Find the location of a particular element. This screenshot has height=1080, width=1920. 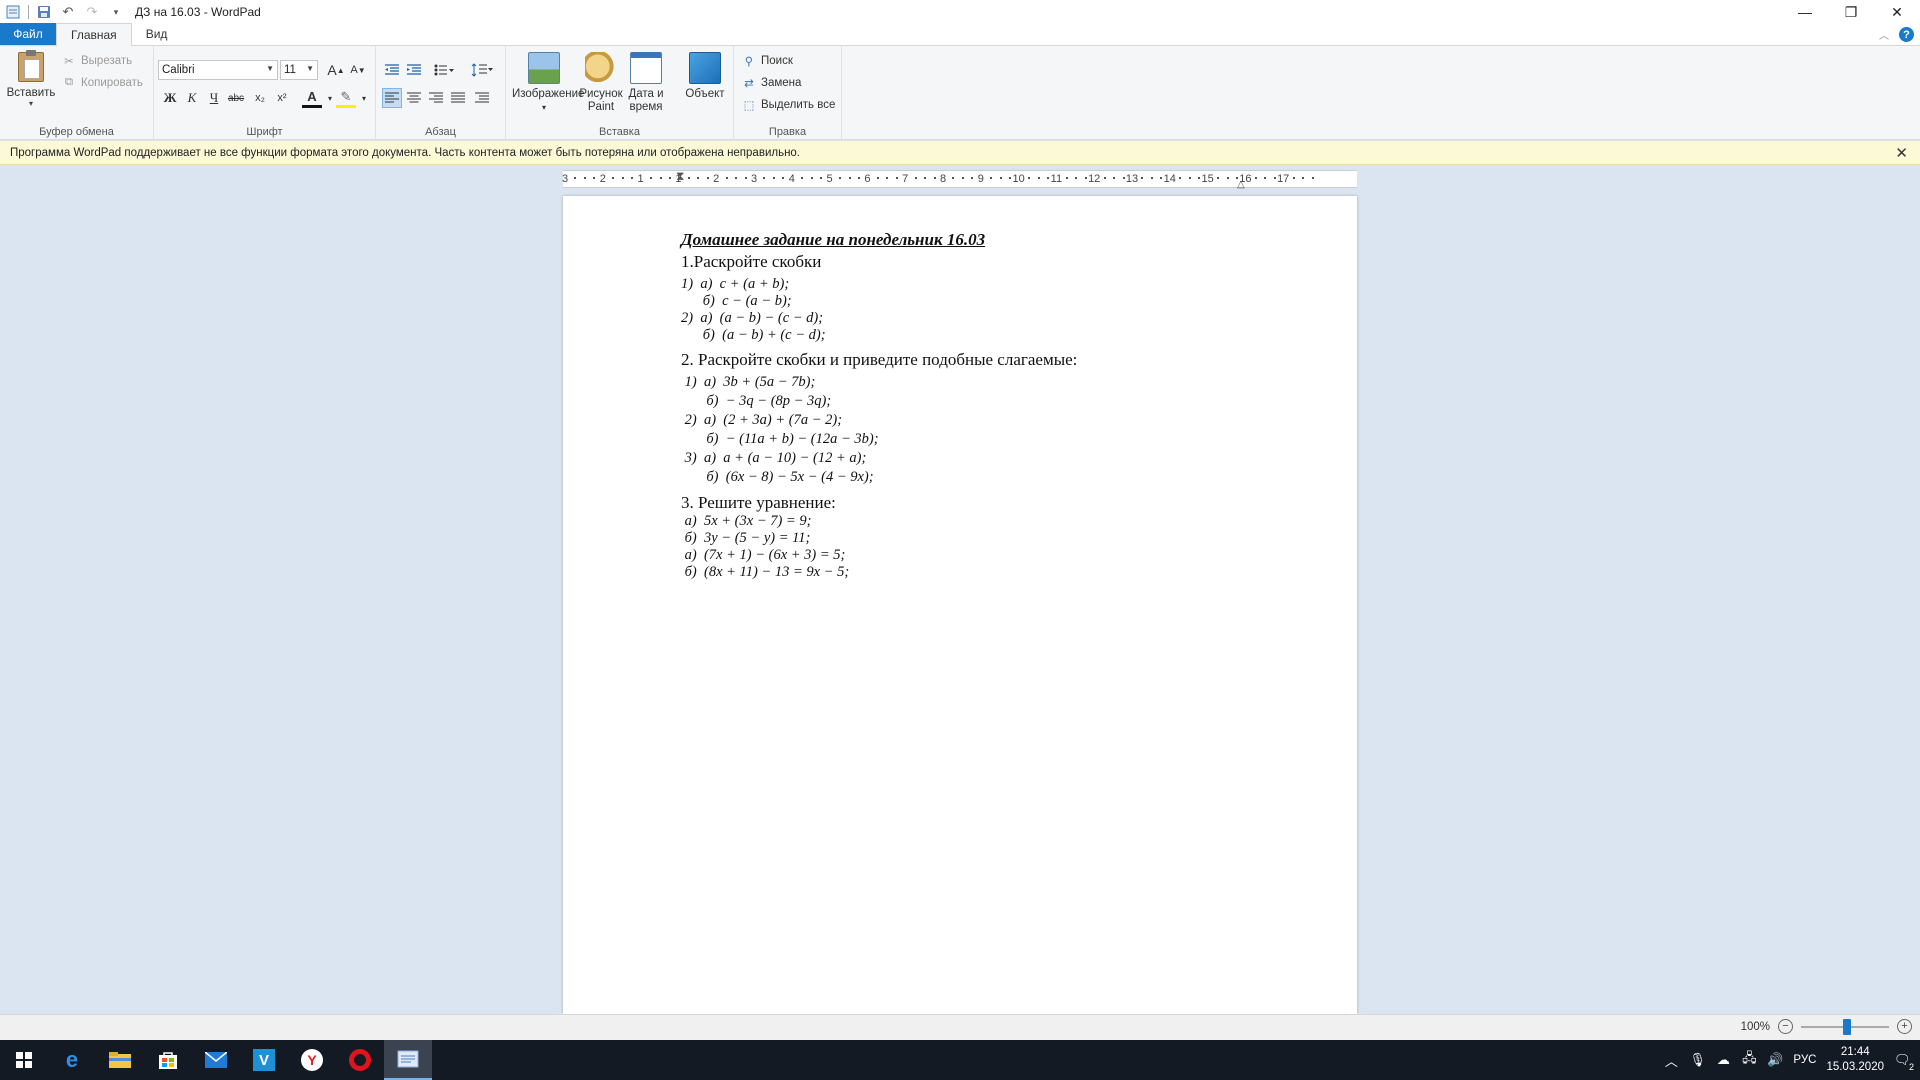

explorer-taskbar-button is located at coordinates (120, 1060).